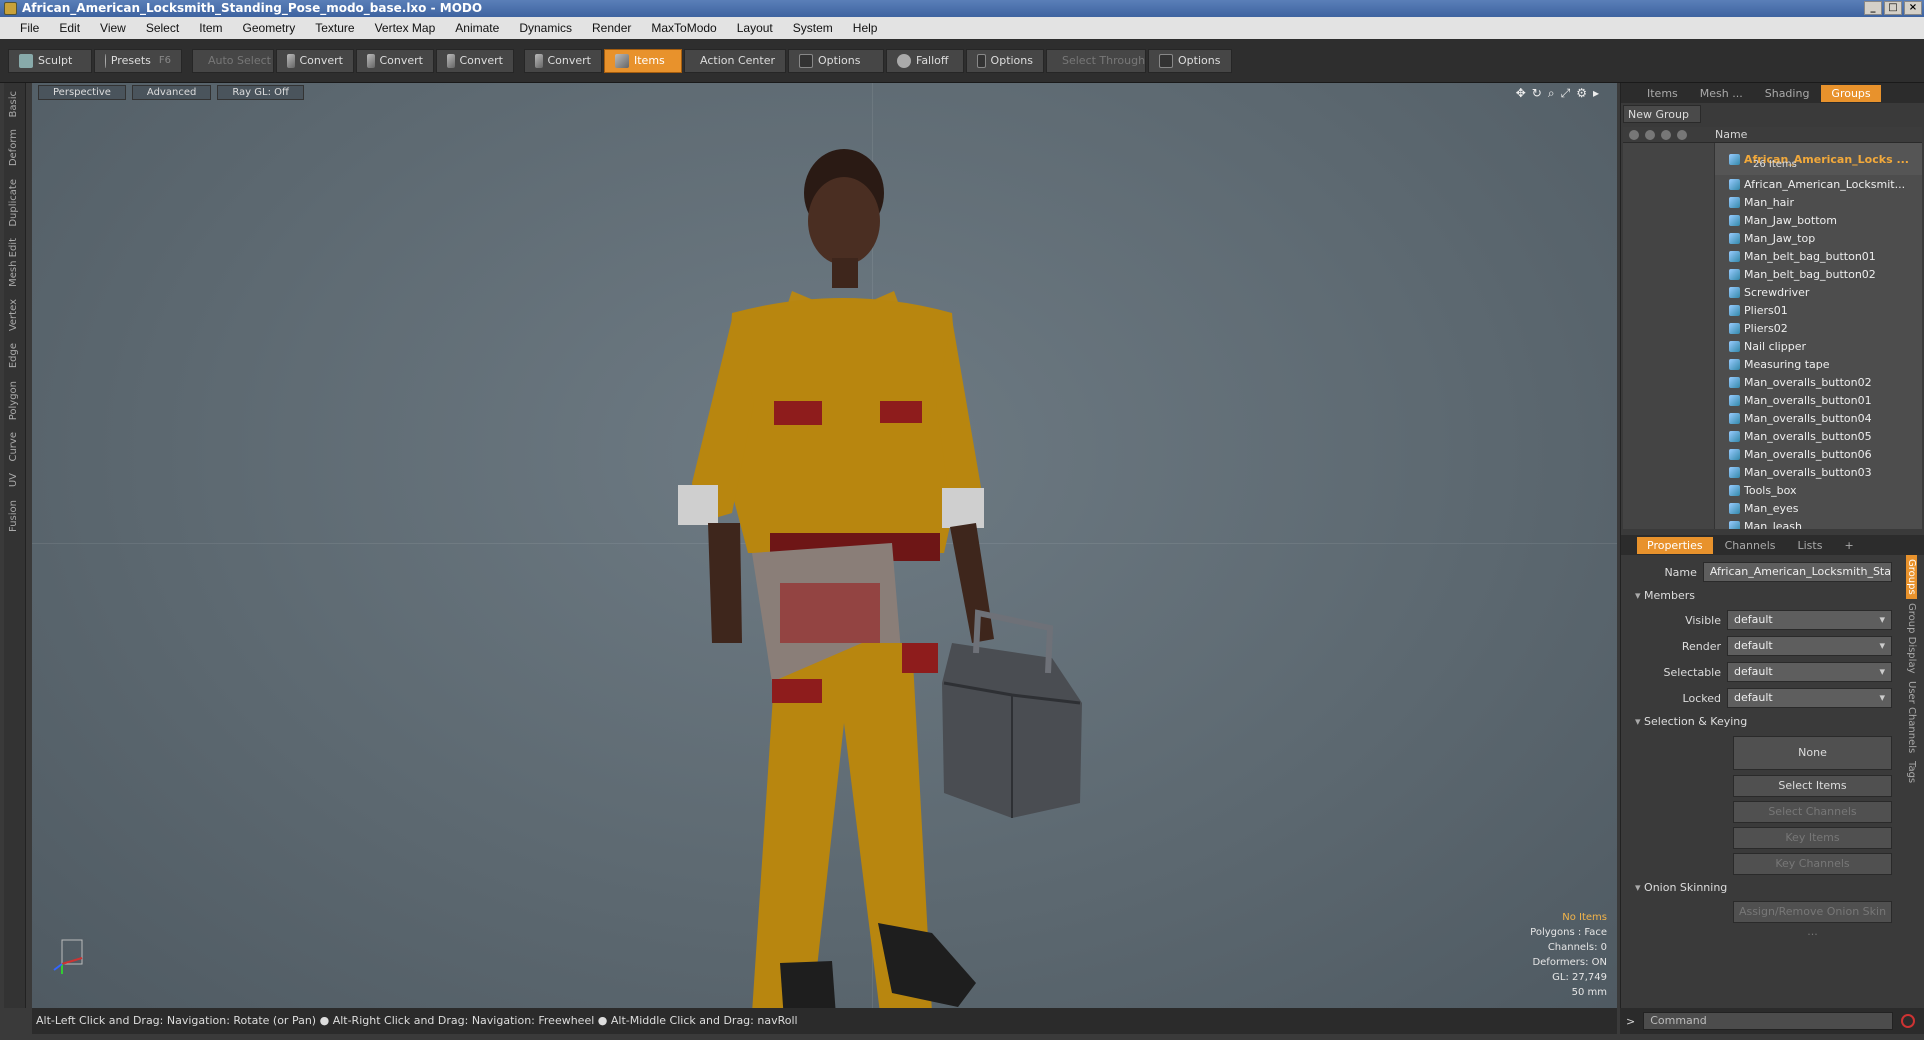 Image resolution: width=1924 pixels, height=1040 pixels. Describe the element at coordinates (162, 28) in the screenshot. I see `menu-select: Select` at that location.